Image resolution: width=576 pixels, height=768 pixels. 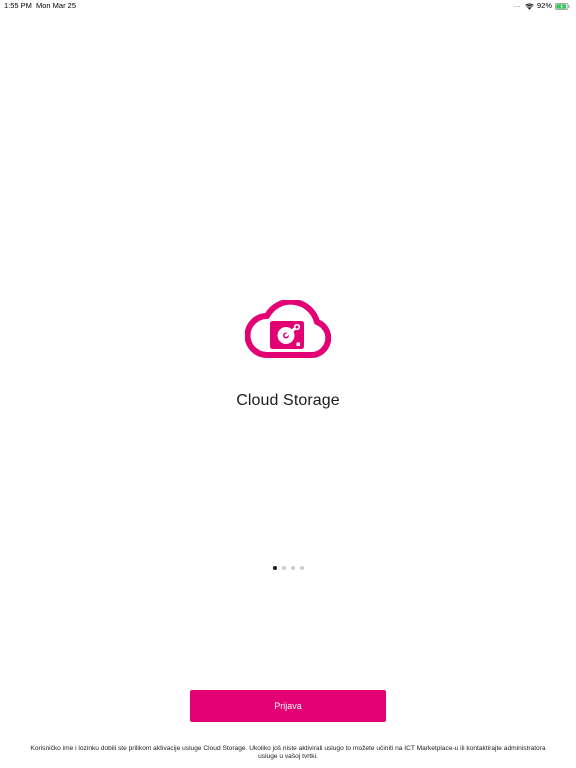 I want to click on page-indicator, so click(x=288, y=568).